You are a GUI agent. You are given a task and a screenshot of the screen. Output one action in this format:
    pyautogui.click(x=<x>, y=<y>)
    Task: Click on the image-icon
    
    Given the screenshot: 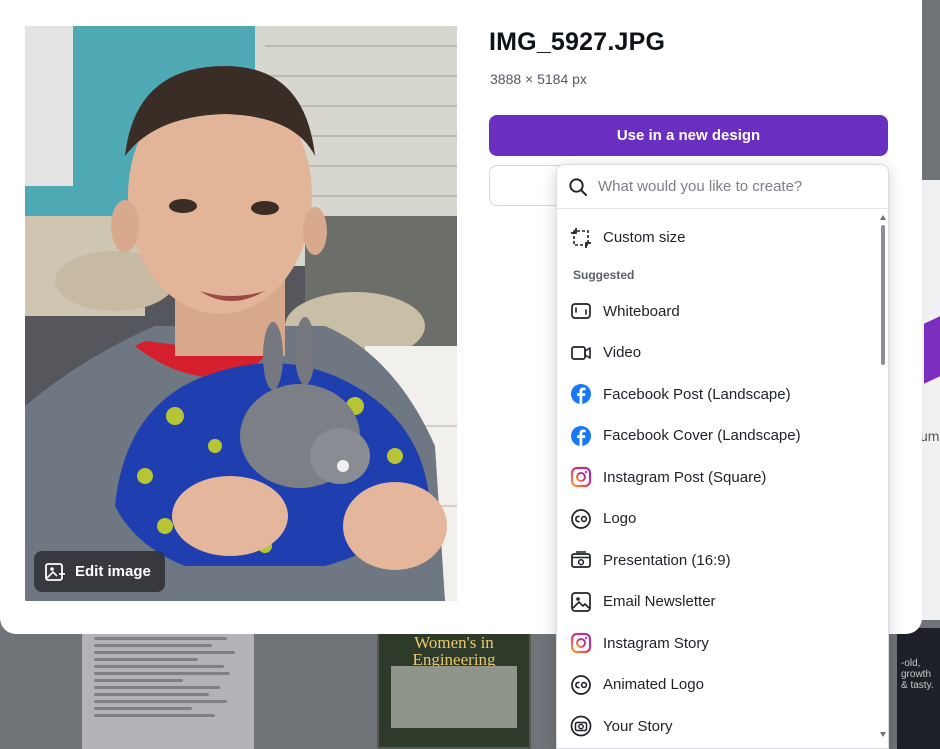 What is the action you would take?
    pyautogui.click(x=581, y=602)
    